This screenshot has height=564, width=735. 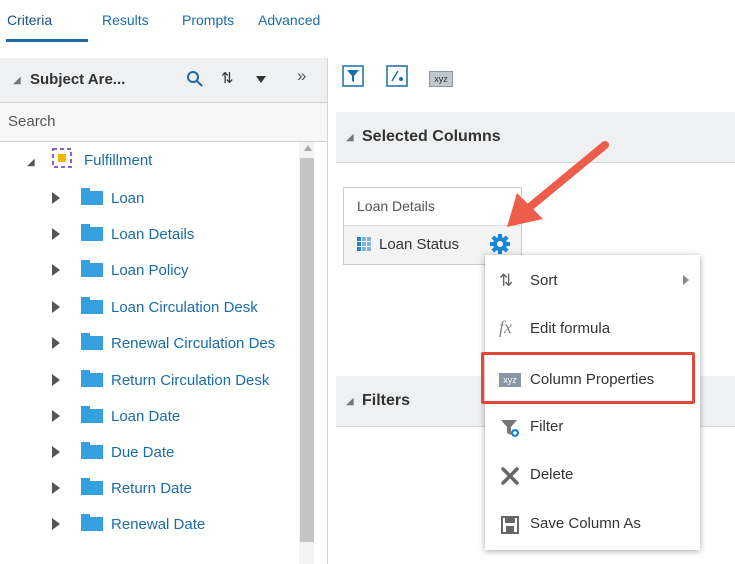 What do you see at coordinates (157, 198) in the screenshot?
I see `tree-folder-row: Loan` at bounding box center [157, 198].